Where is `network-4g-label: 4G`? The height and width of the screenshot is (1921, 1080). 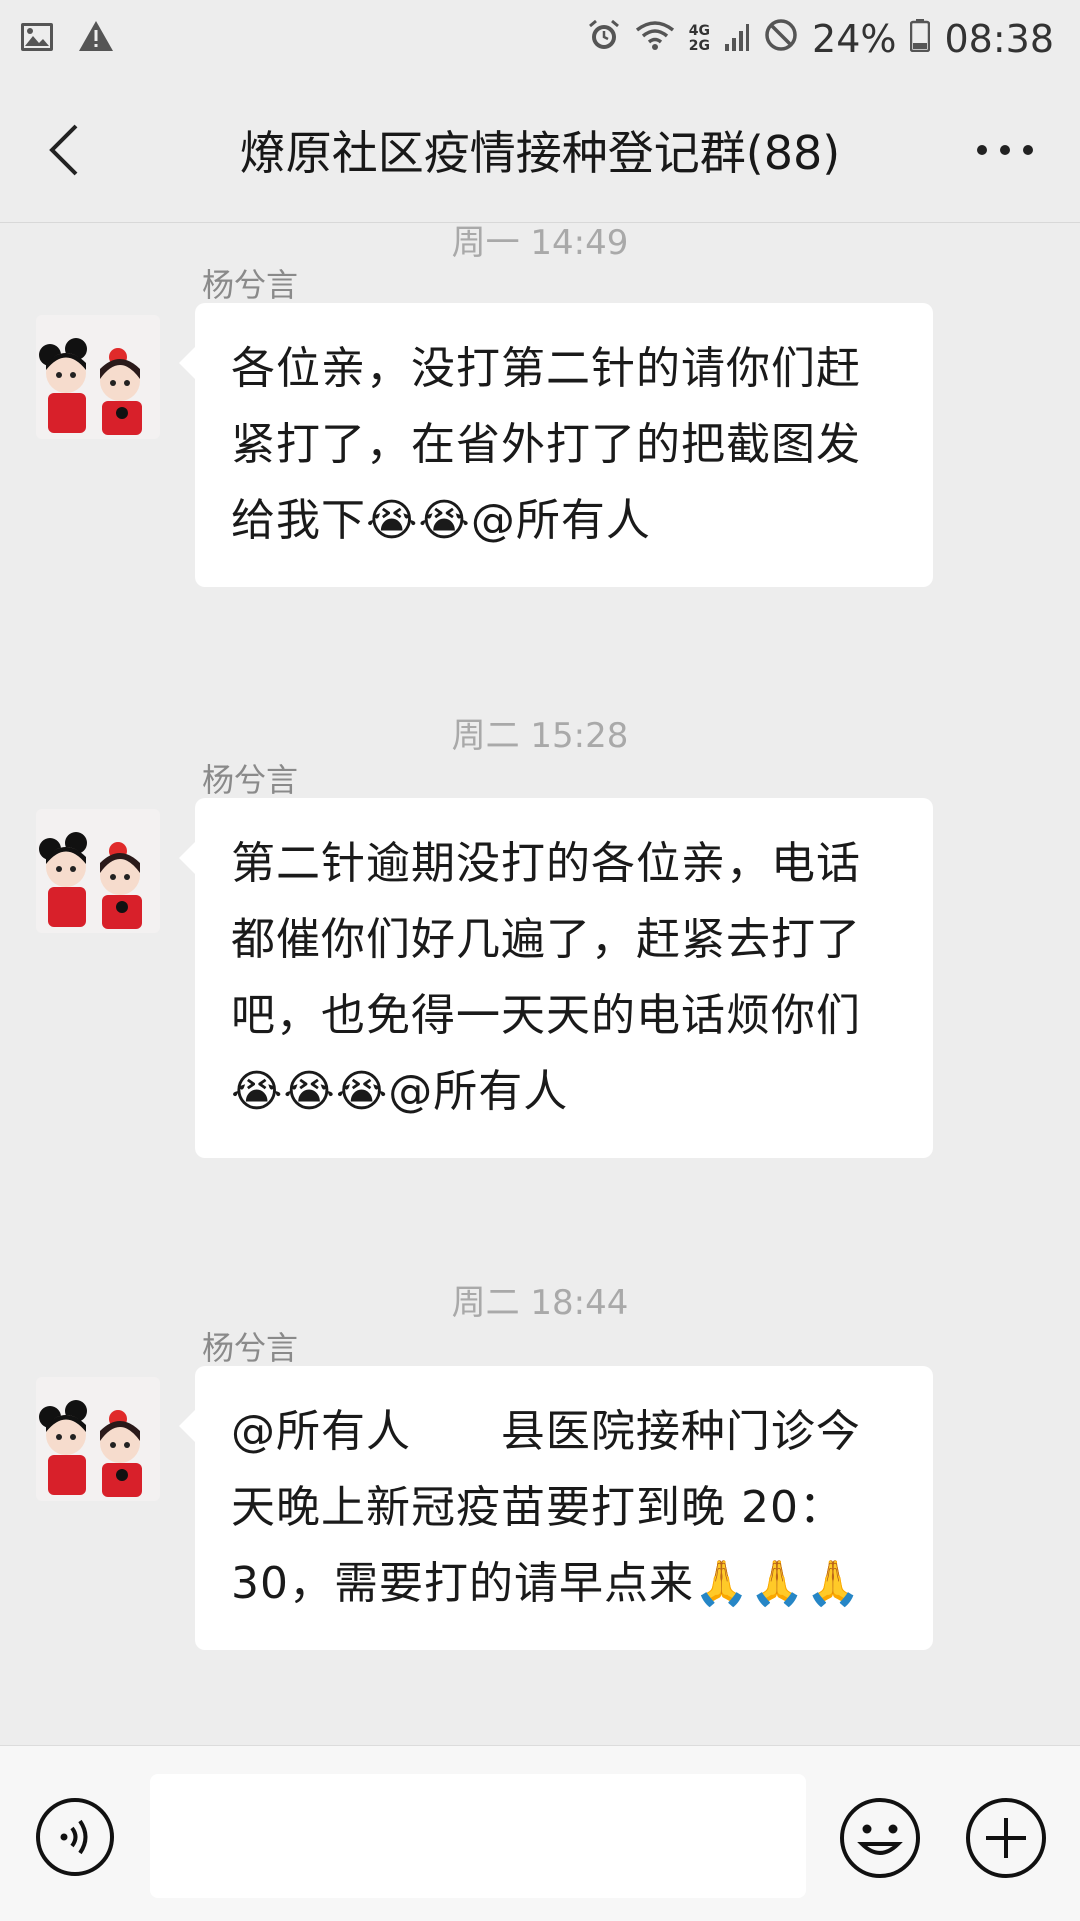 network-4g-label: 4G is located at coordinates (699, 31).